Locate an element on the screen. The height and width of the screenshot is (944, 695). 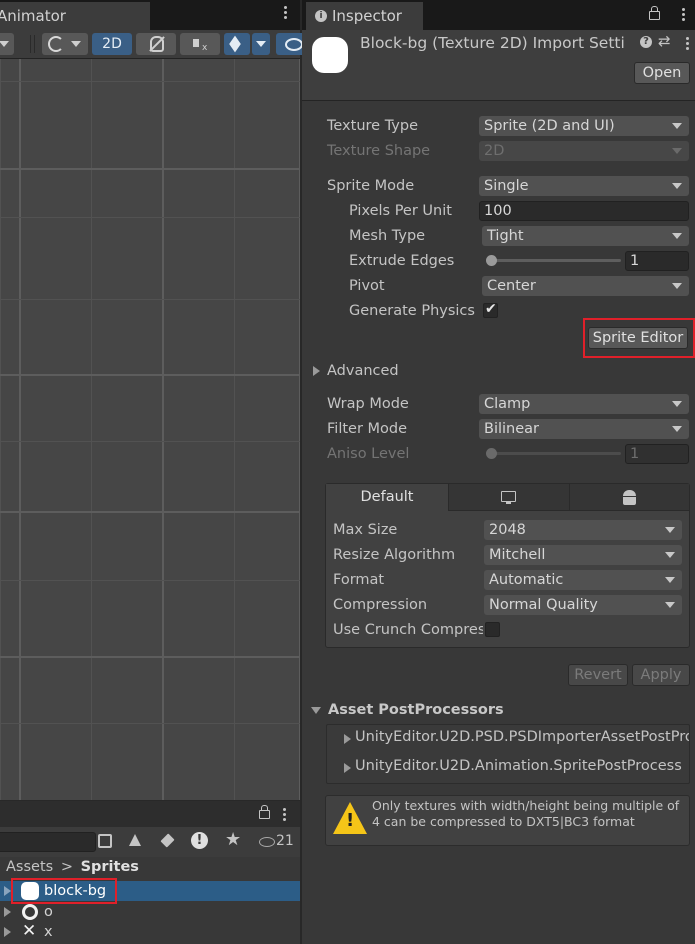
help-icon: ? is located at coordinates (646, 42).